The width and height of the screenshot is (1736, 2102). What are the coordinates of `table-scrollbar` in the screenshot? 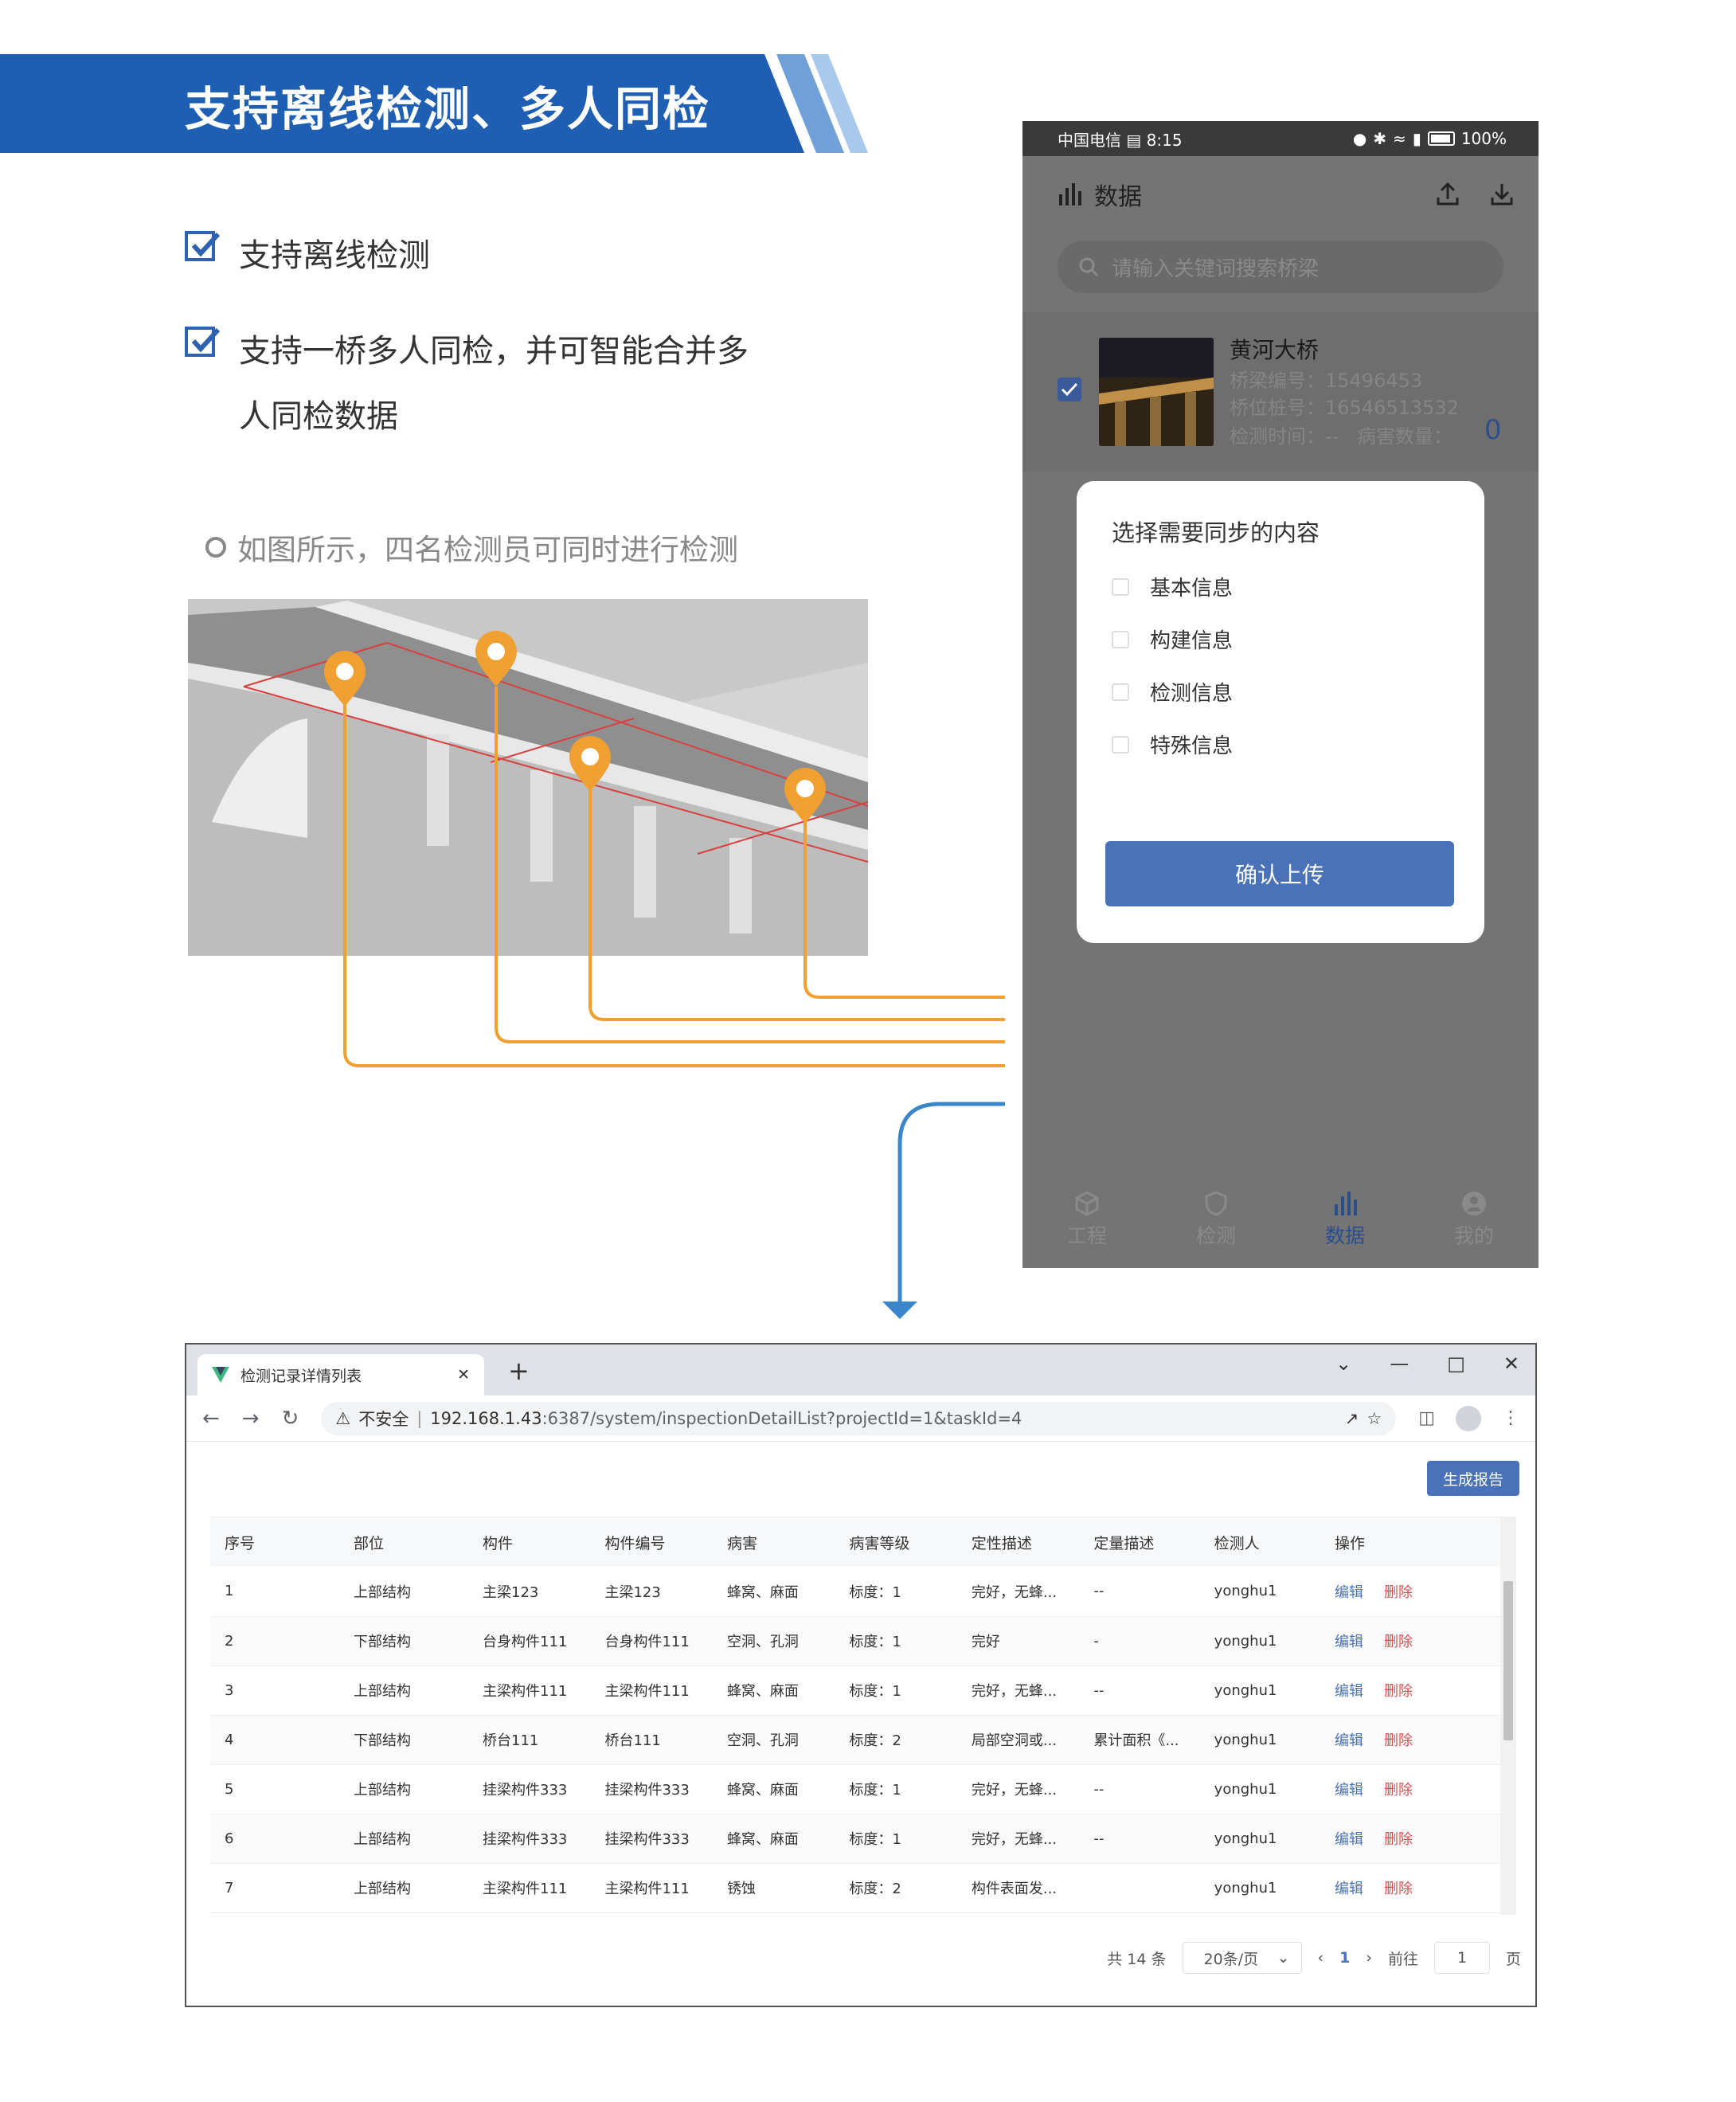 It's located at (1508, 1716).